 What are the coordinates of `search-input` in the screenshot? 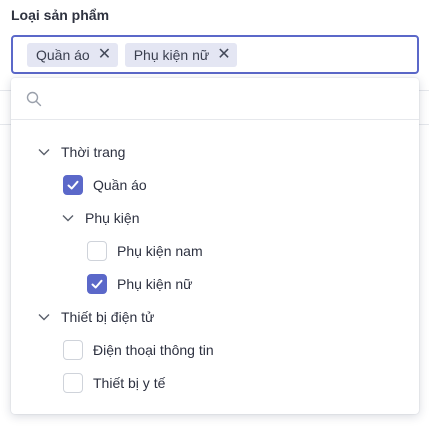 It's located at (226, 99).